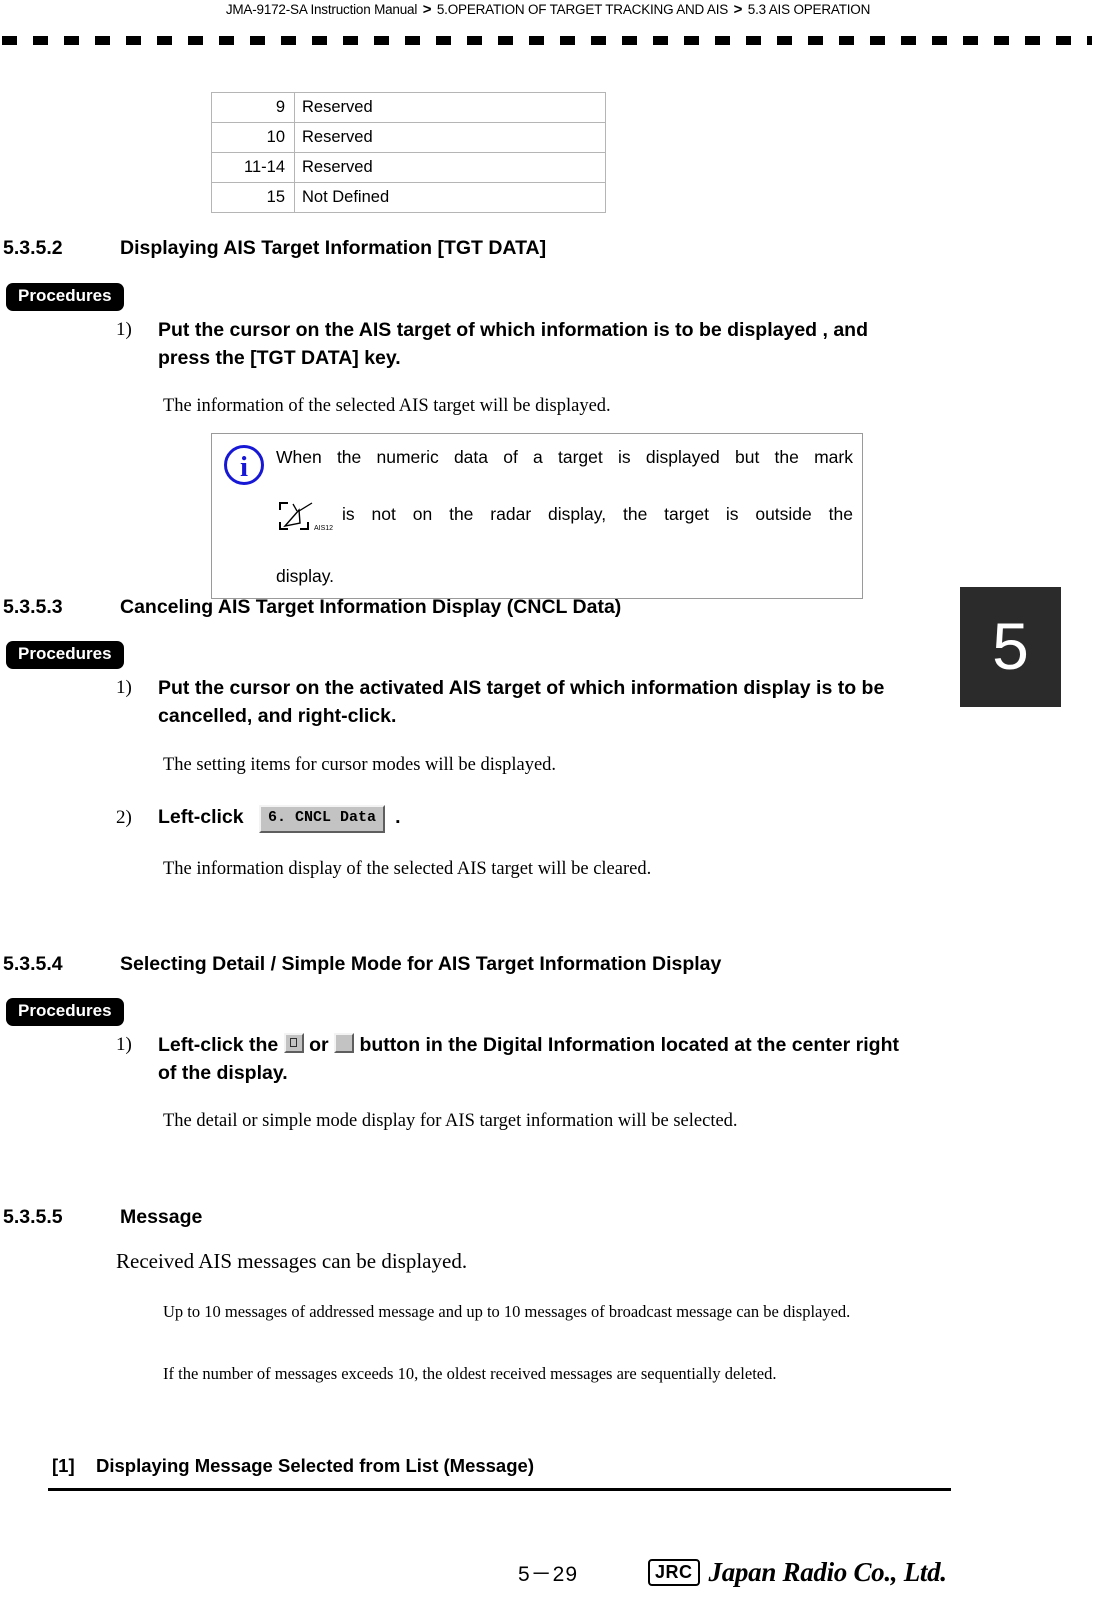  I want to click on jrc-logo-name: Japan Radio Co., Ltd., so click(828, 1572).